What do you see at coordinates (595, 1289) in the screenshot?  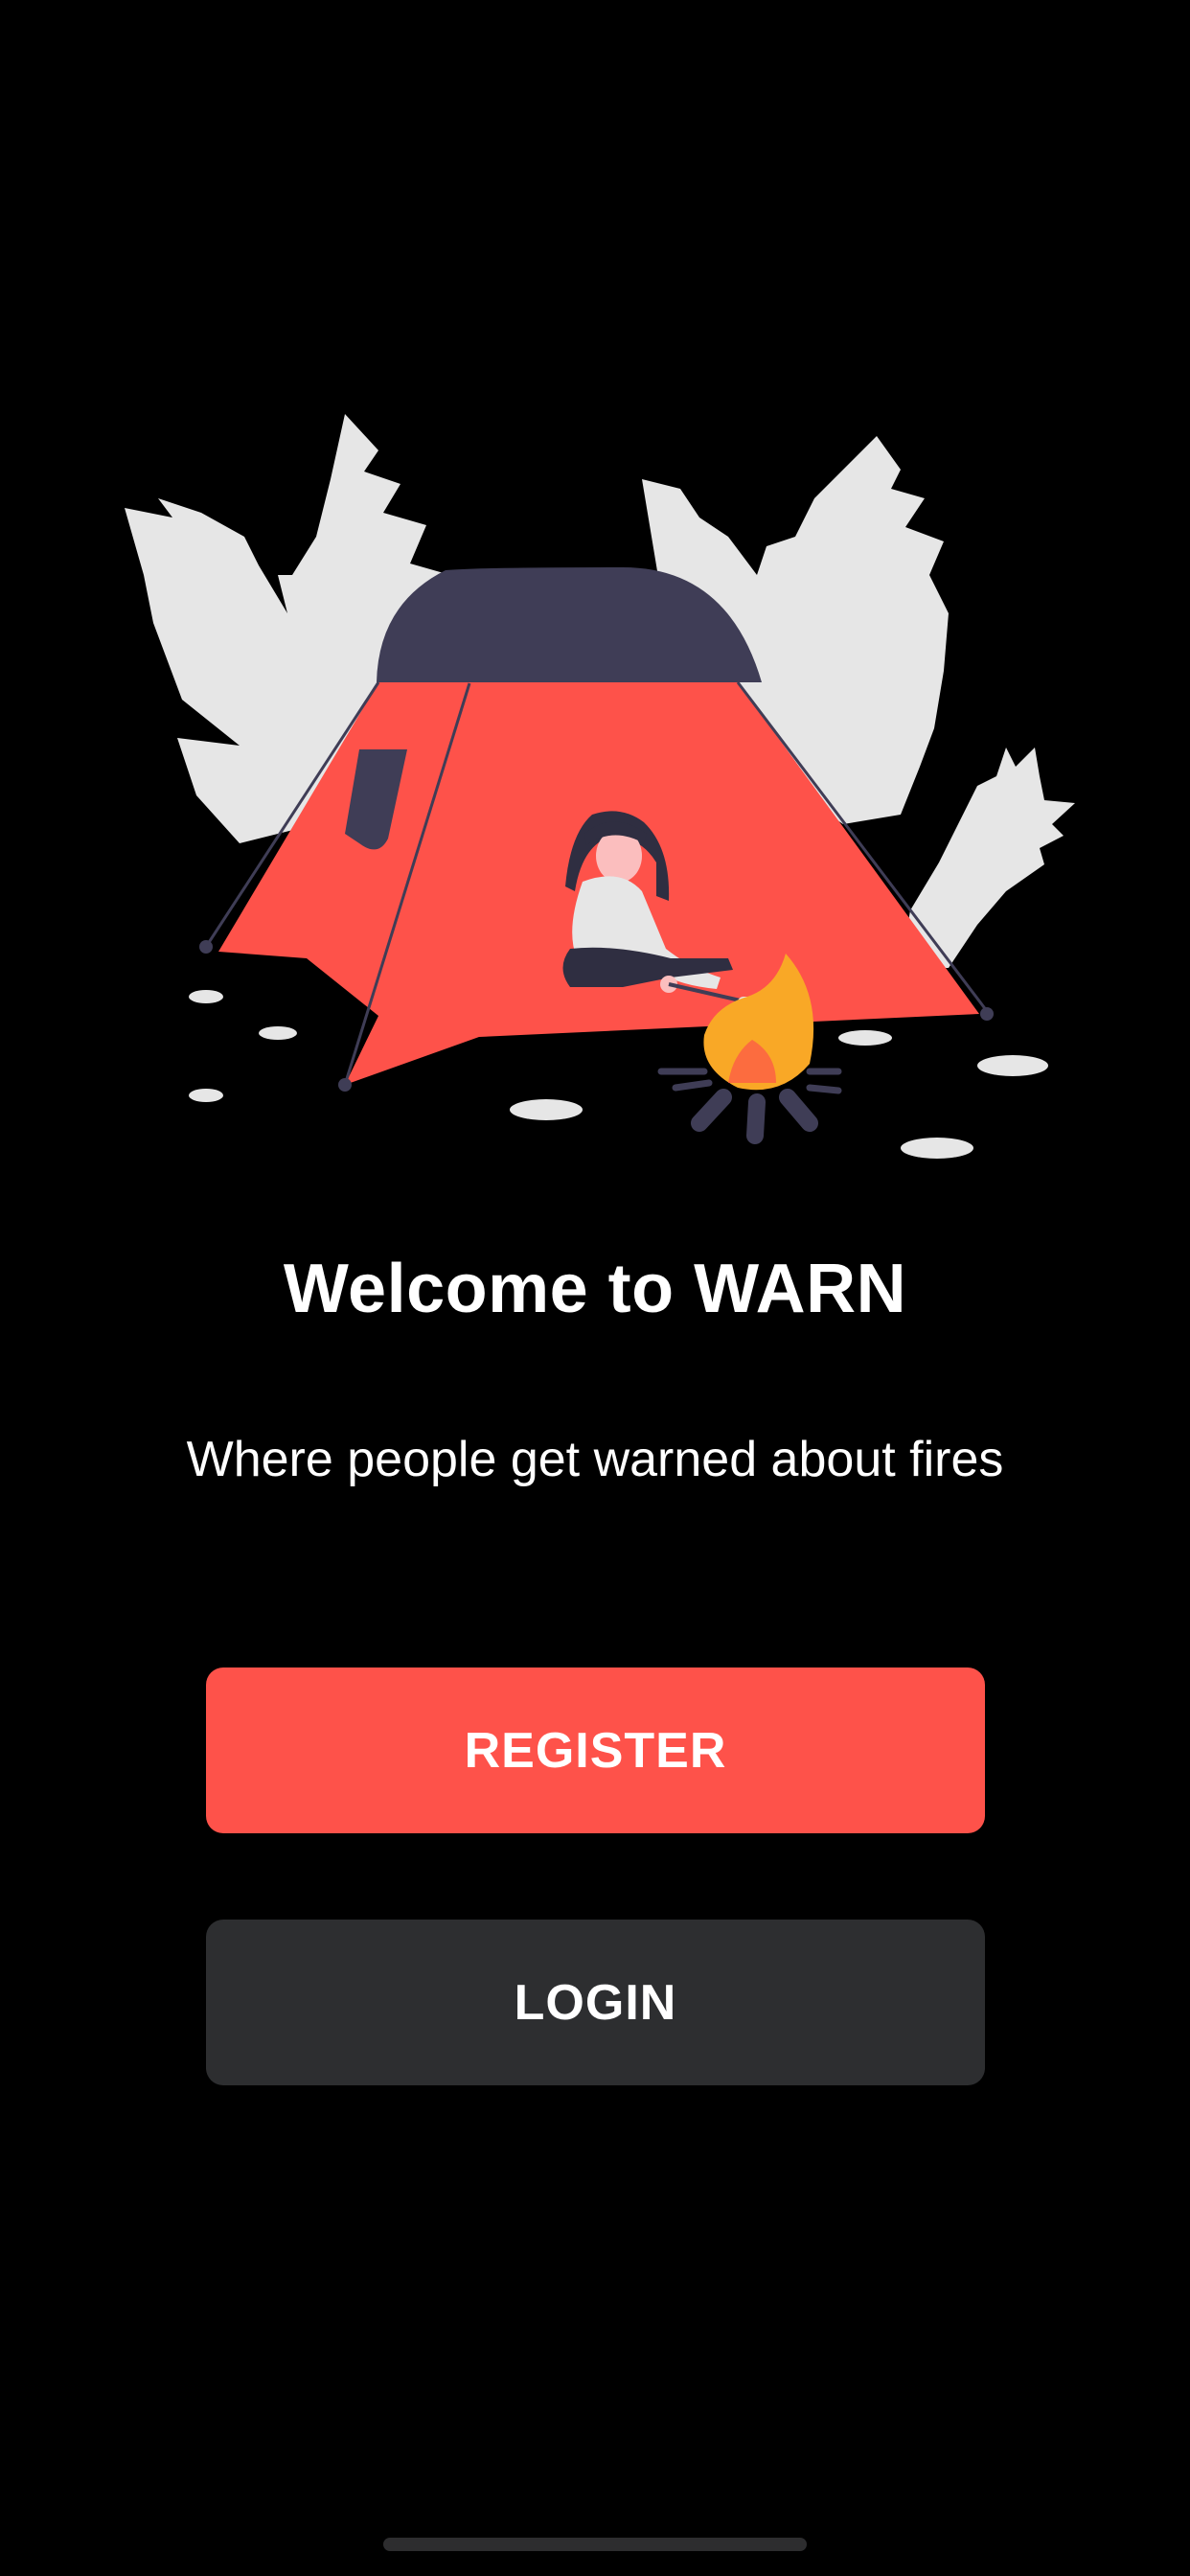 I see `welcome-title: Welcome to WARN` at bounding box center [595, 1289].